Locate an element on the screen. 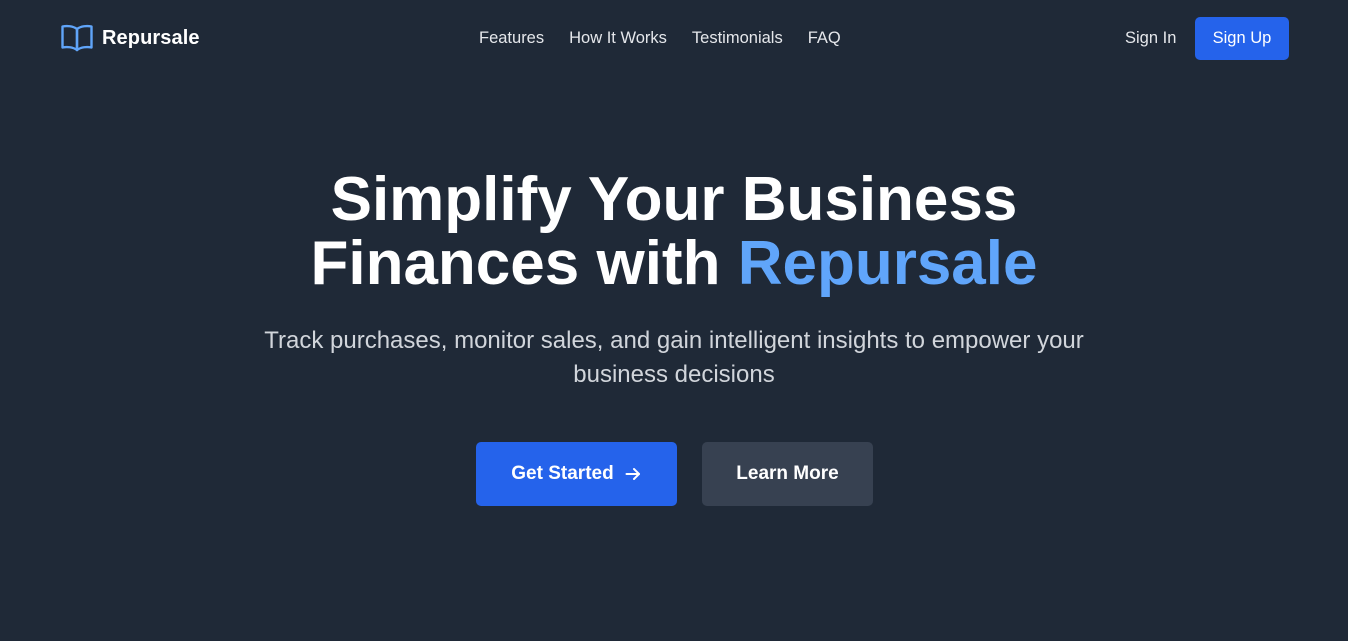 The height and width of the screenshot is (641, 1348). learn-more-button: Learn More is located at coordinates (787, 474).